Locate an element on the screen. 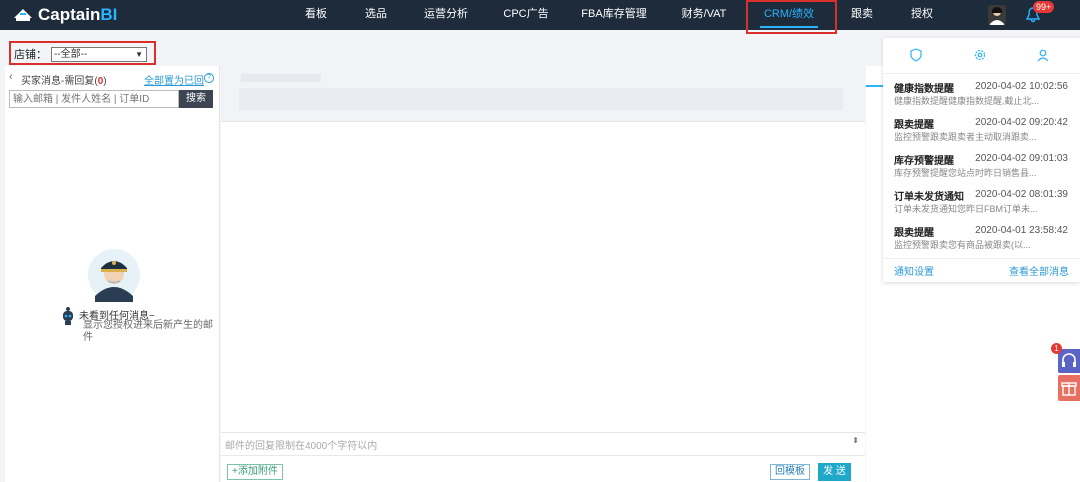 This screenshot has height=482, width=1080. notification-time: 2020-04-02 10:02:56 is located at coordinates (1021, 86).